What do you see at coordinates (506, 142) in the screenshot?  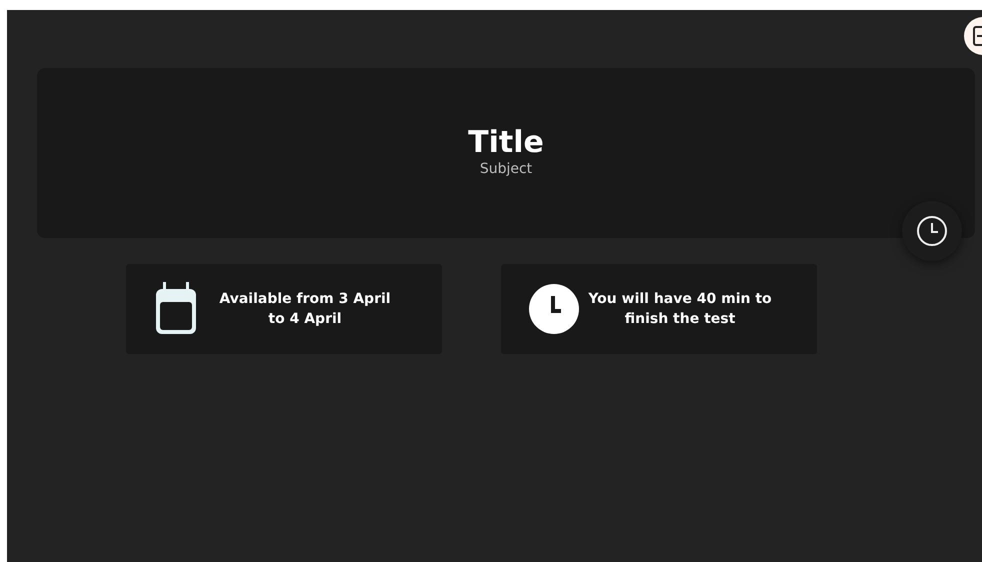 I see `title: Title` at bounding box center [506, 142].